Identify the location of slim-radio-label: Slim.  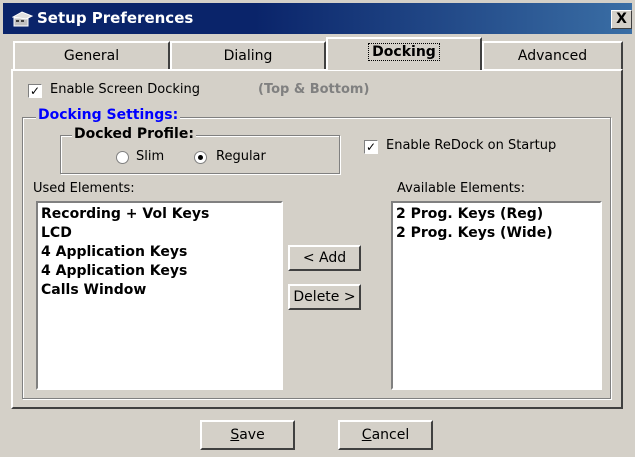
(150, 156).